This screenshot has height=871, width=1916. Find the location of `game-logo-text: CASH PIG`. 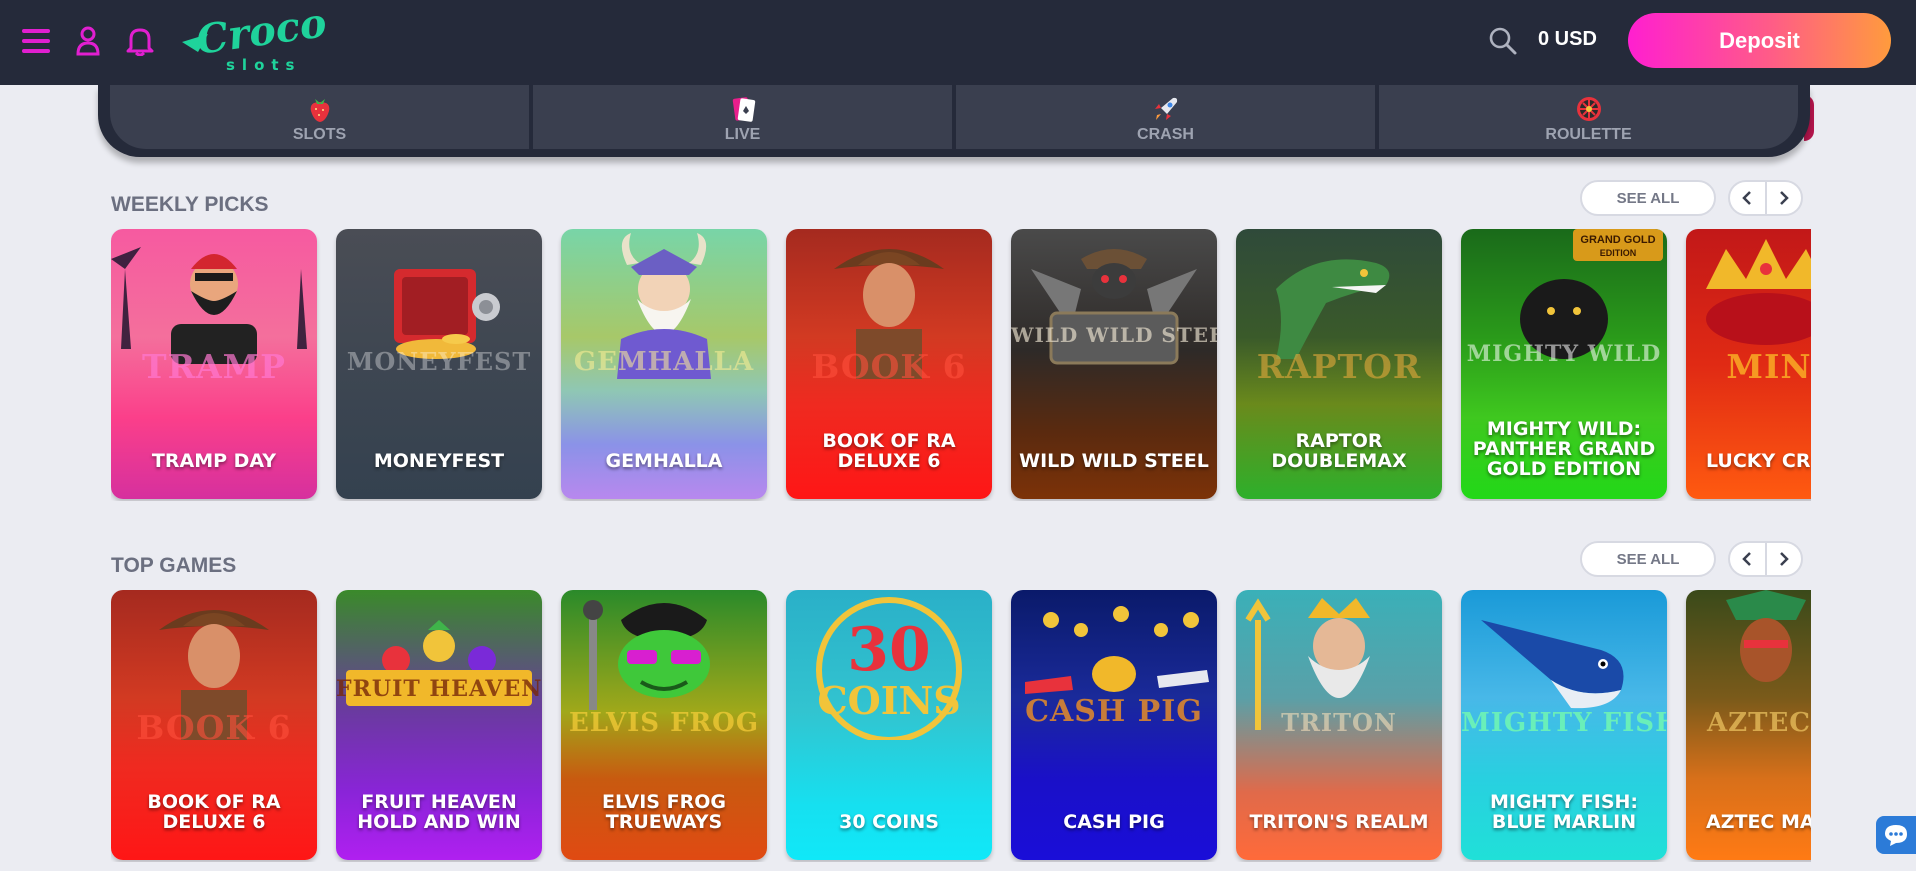

game-logo-text: CASH PIG is located at coordinates (1114, 711).